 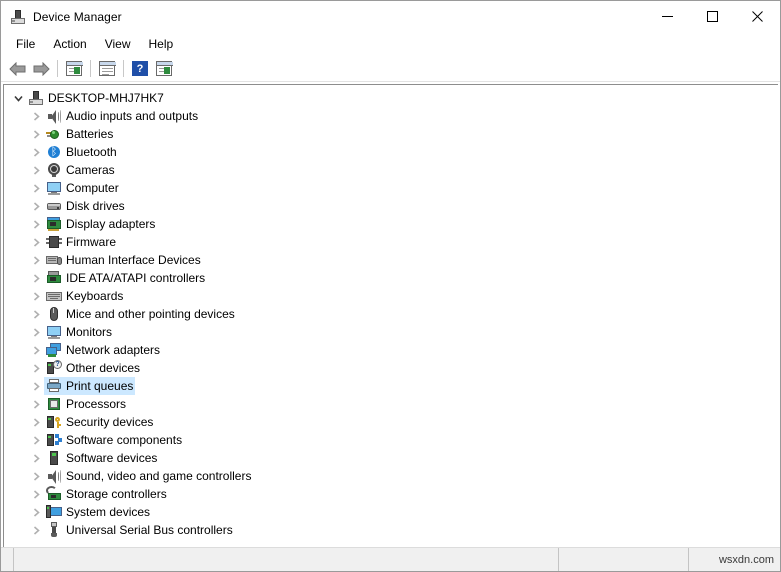 I want to click on tree-item-label: Universal Serial Bus controllers, so click(x=149, y=530).